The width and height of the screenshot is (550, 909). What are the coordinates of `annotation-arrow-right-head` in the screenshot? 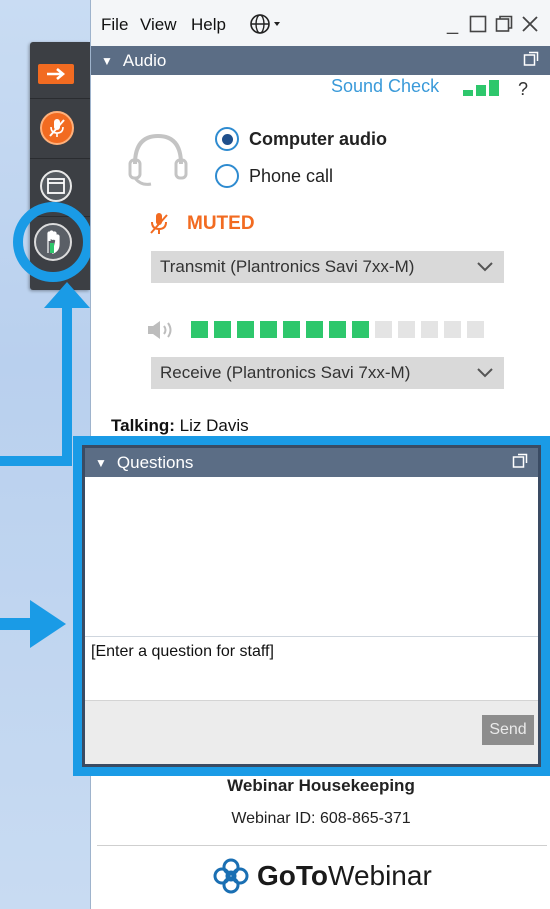 It's located at (48, 624).